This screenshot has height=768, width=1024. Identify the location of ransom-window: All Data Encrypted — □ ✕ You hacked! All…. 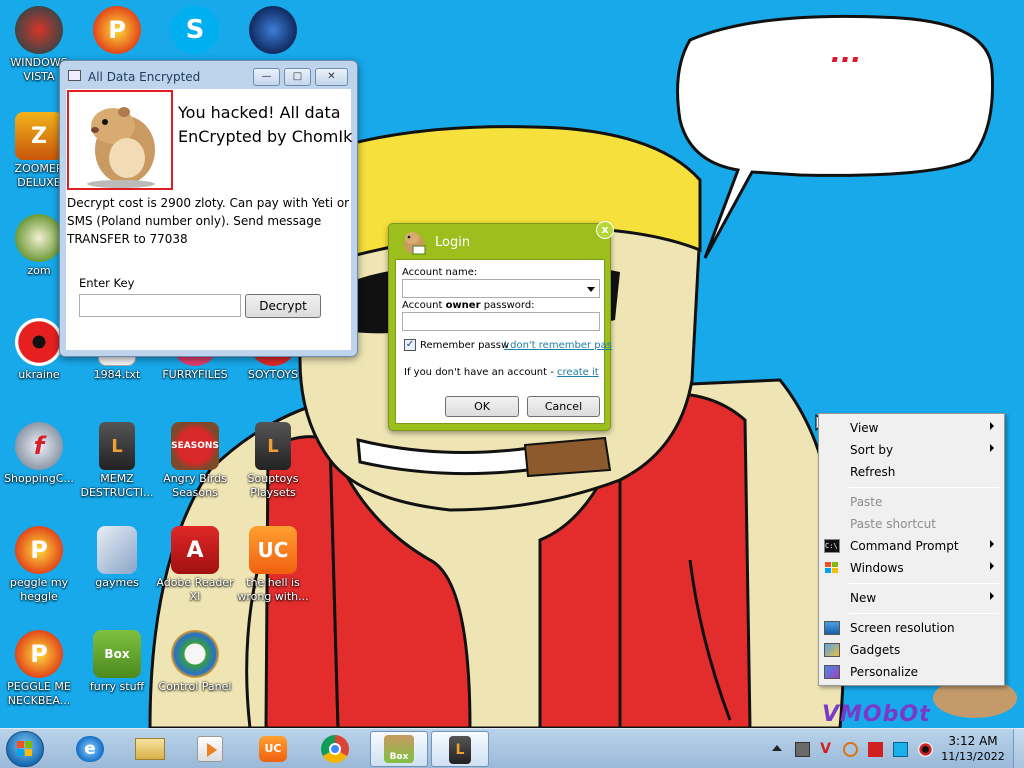
(208, 208).